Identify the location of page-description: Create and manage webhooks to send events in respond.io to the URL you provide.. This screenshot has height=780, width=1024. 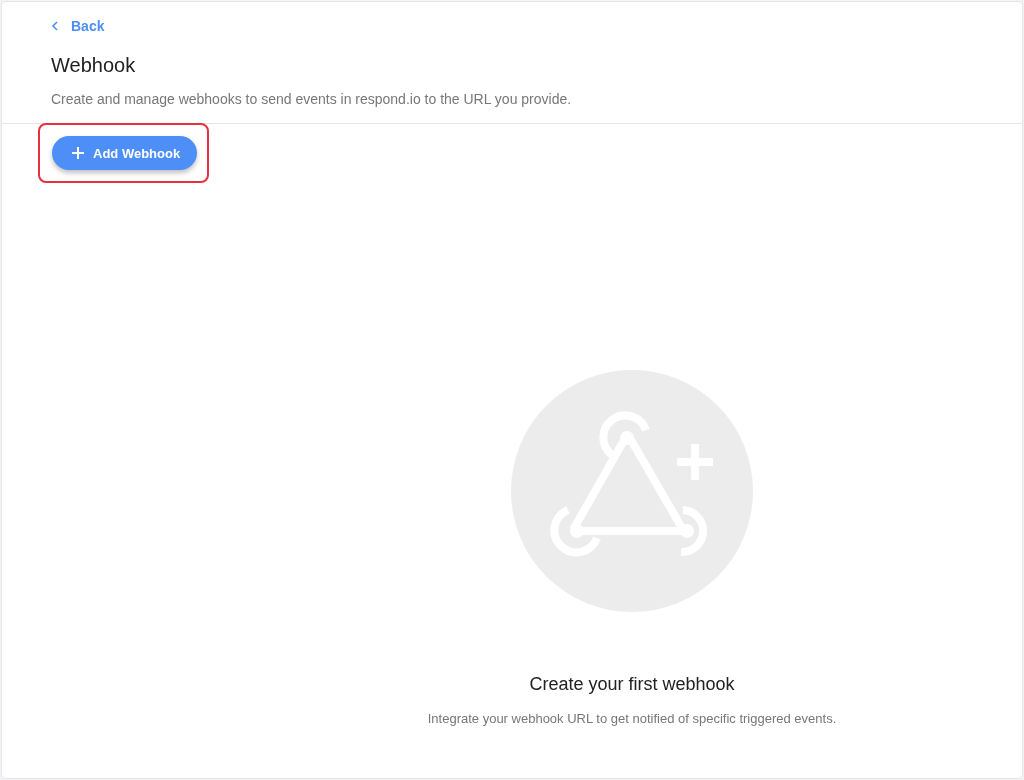
(312, 99).